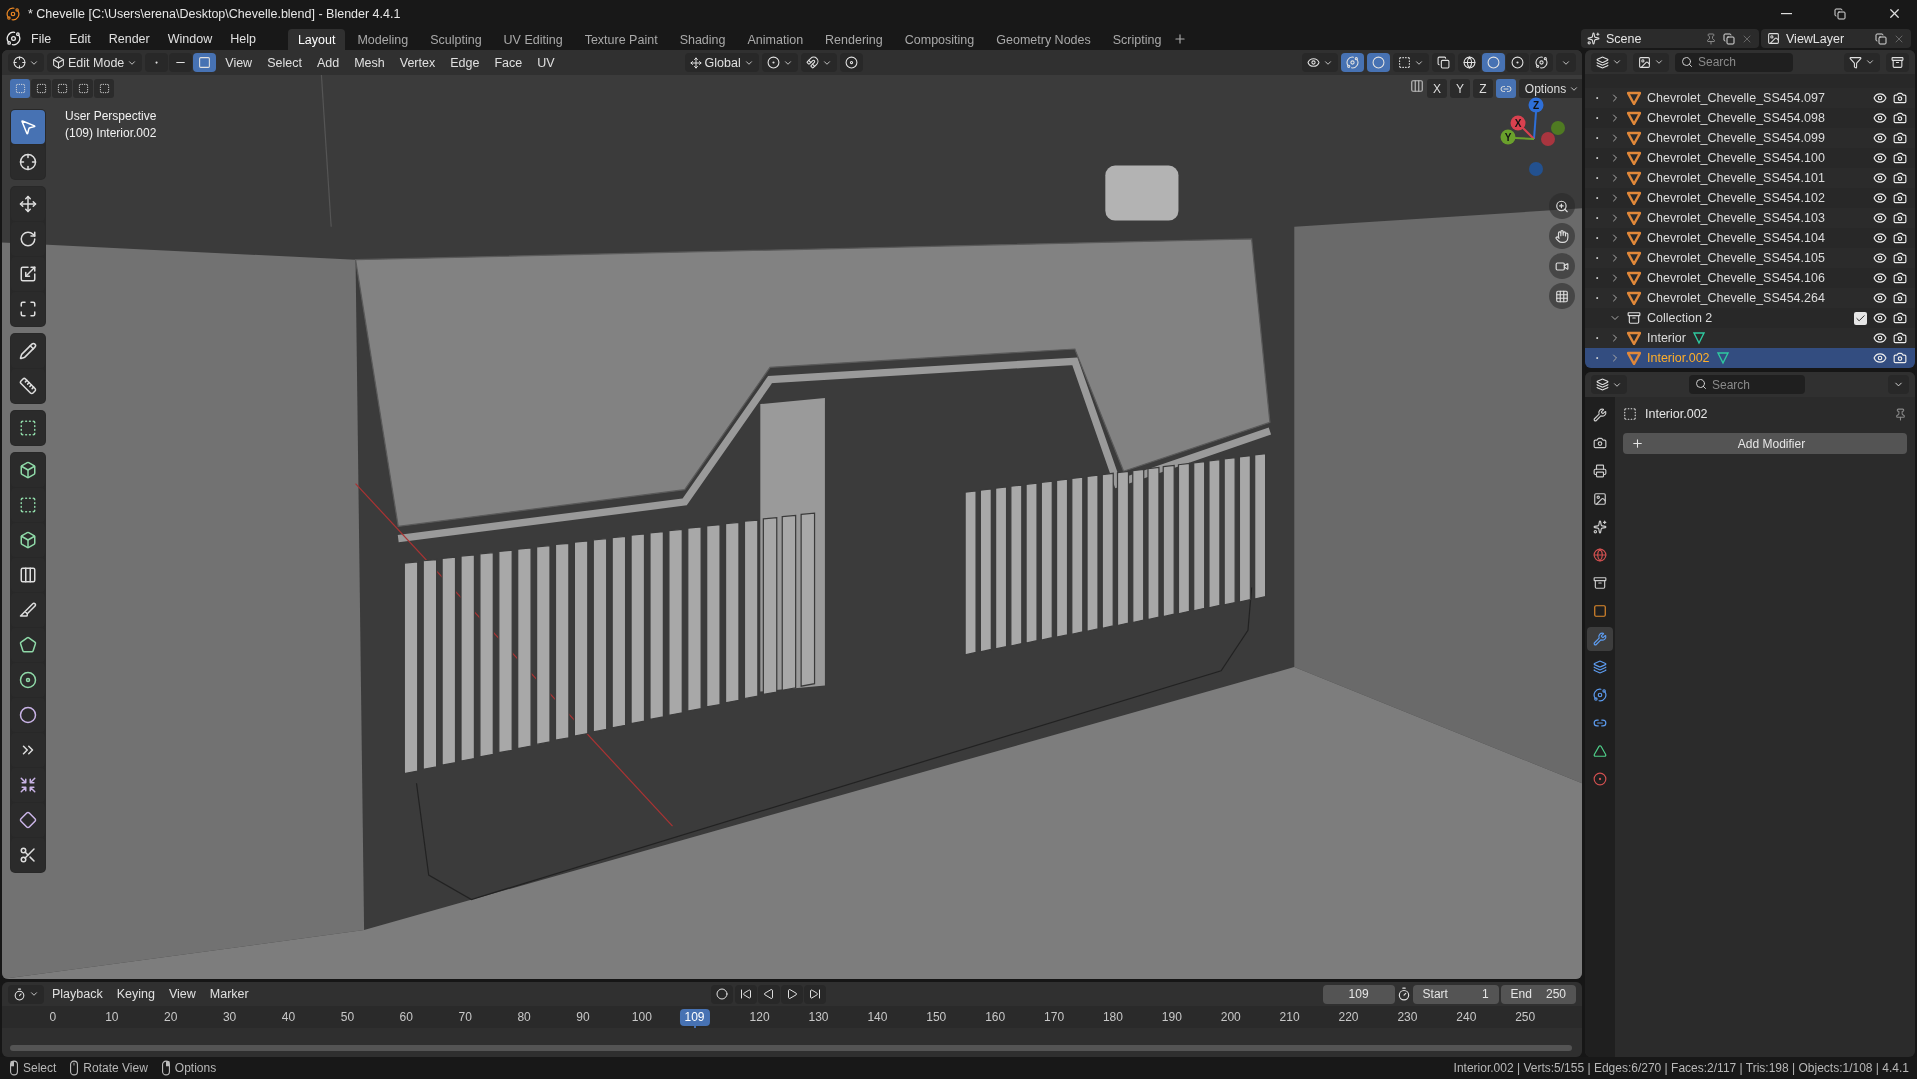 The height and width of the screenshot is (1079, 1917). Describe the element at coordinates (854, 39) in the screenshot. I see `workspace-tab: Rendering` at that location.